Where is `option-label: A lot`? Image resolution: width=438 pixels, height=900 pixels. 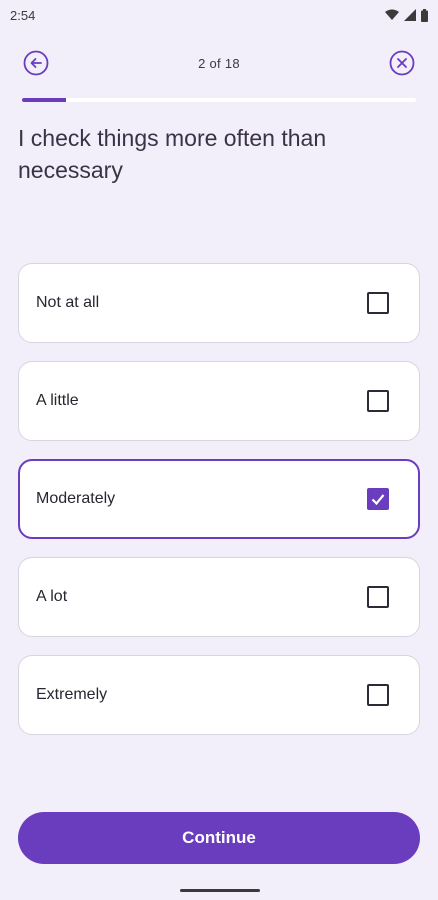 option-label: A lot is located at coordinates (52, 596).